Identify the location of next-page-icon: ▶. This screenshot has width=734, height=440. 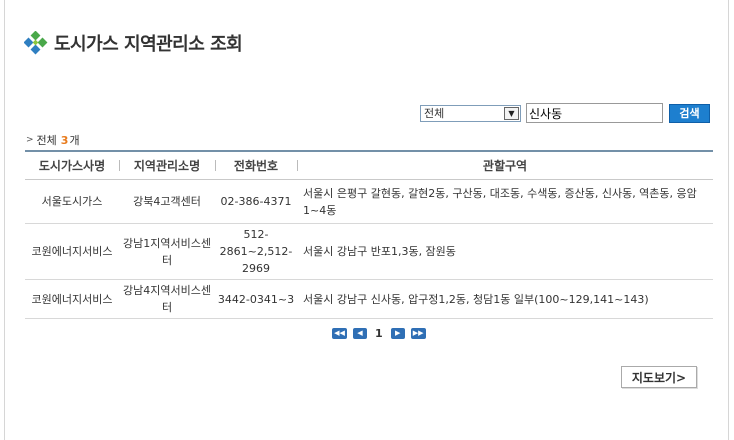
(397, 333).